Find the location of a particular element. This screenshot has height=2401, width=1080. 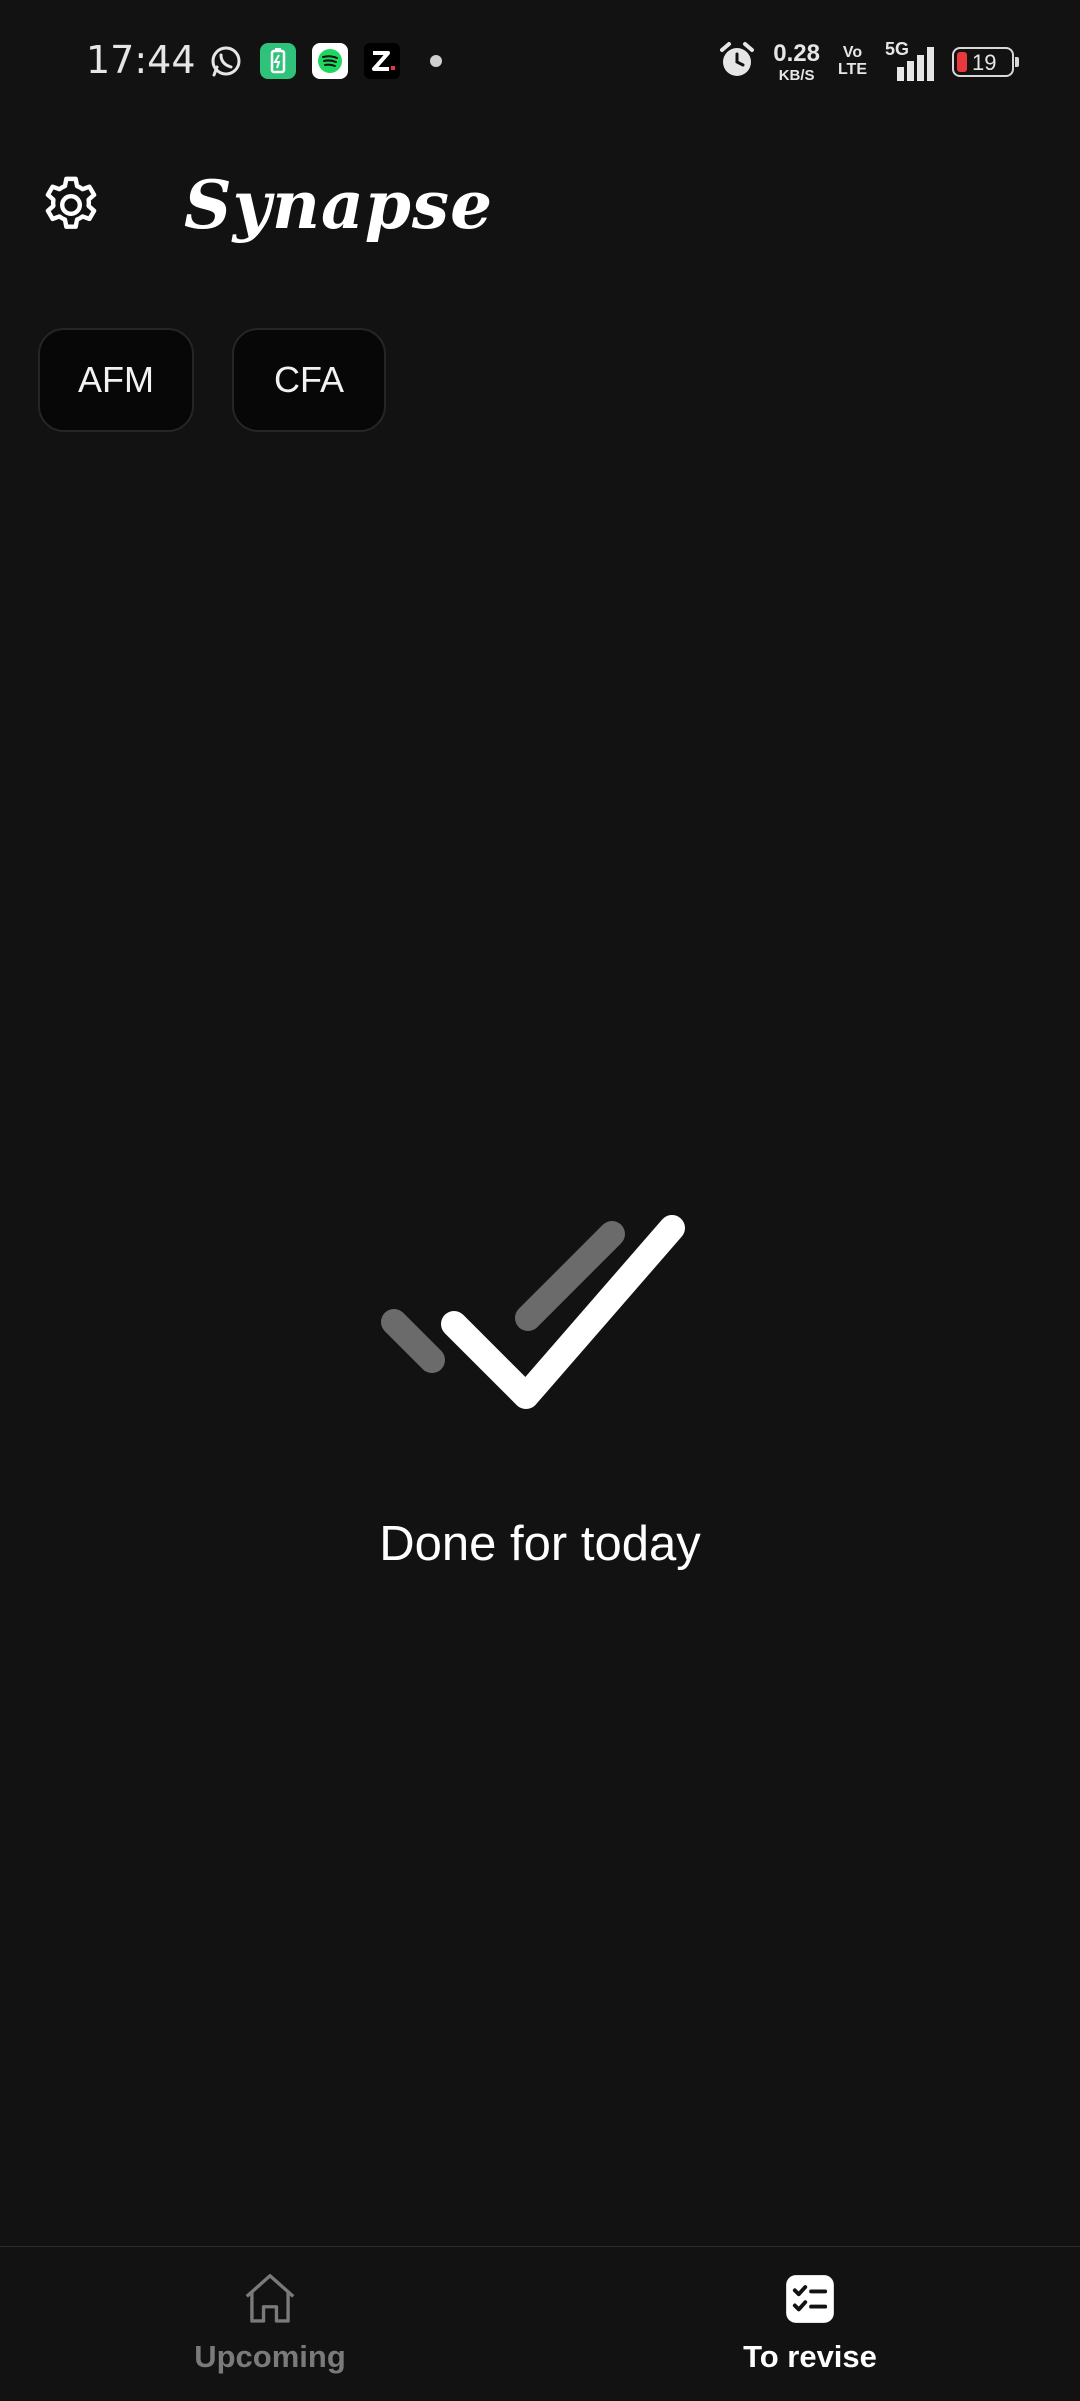

empty-state-message: Done for today is located at coordinates (540, 1544).